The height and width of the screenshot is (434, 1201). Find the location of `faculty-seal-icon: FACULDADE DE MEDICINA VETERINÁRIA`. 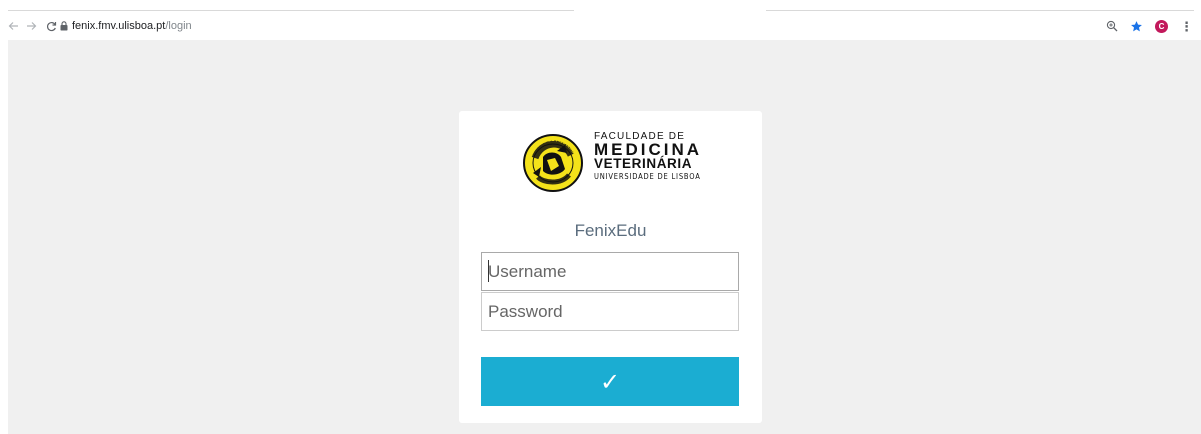

faculty-seal-icon: FACULDADE DE MEDICINA VETERINÁRIA is located at coordinates (552, 162).